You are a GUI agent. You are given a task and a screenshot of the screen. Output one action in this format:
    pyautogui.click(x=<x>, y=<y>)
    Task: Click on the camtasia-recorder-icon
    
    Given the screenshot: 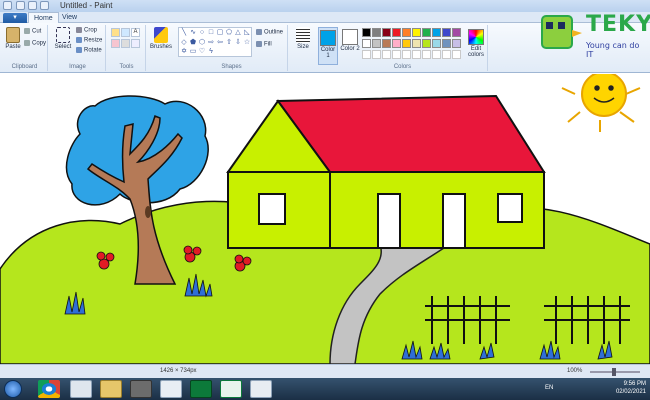 What is the action you would take?
    pyautogui.click(x=231, y=389)
    